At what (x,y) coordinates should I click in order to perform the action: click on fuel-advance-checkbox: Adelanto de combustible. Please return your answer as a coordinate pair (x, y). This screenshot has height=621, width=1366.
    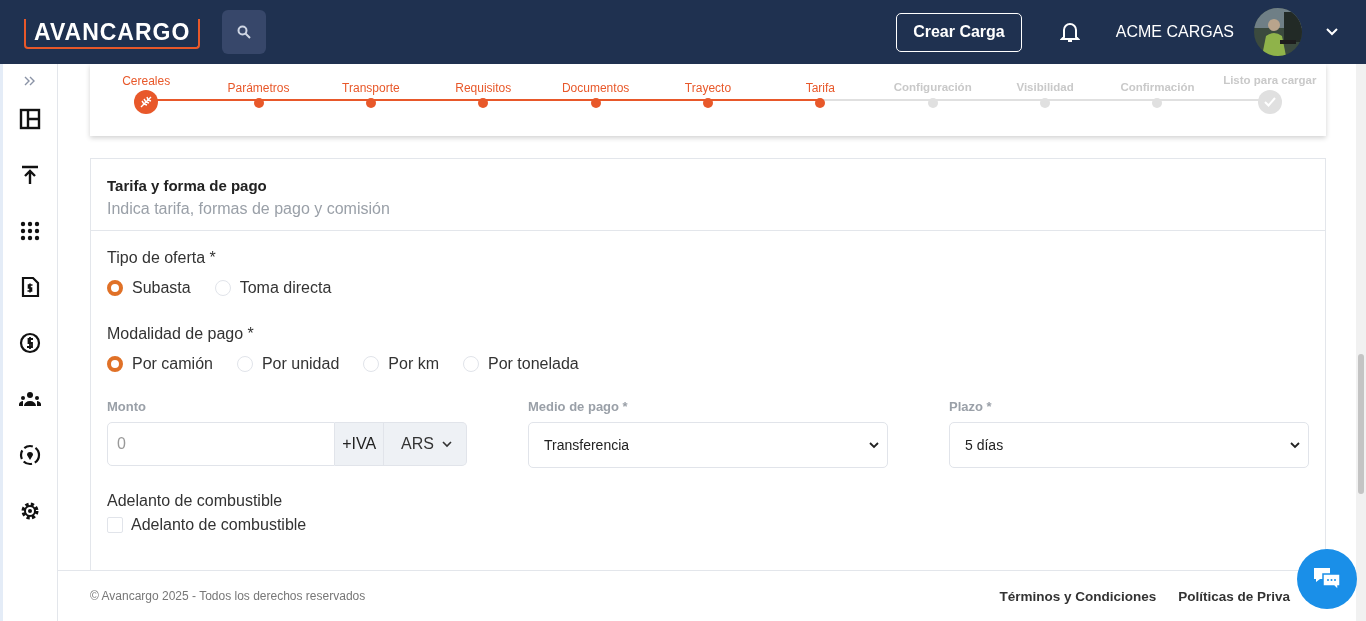
    Looking at the image, I should click on (207, 525).